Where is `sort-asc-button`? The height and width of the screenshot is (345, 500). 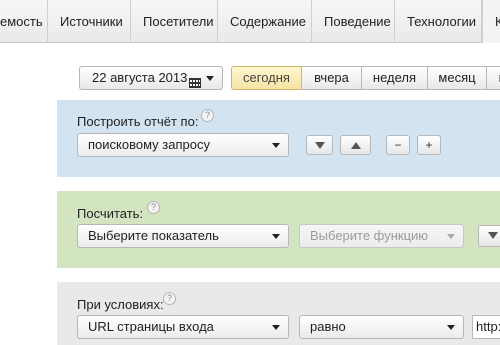 sort-asc-button is located at coordinates (355, 145).